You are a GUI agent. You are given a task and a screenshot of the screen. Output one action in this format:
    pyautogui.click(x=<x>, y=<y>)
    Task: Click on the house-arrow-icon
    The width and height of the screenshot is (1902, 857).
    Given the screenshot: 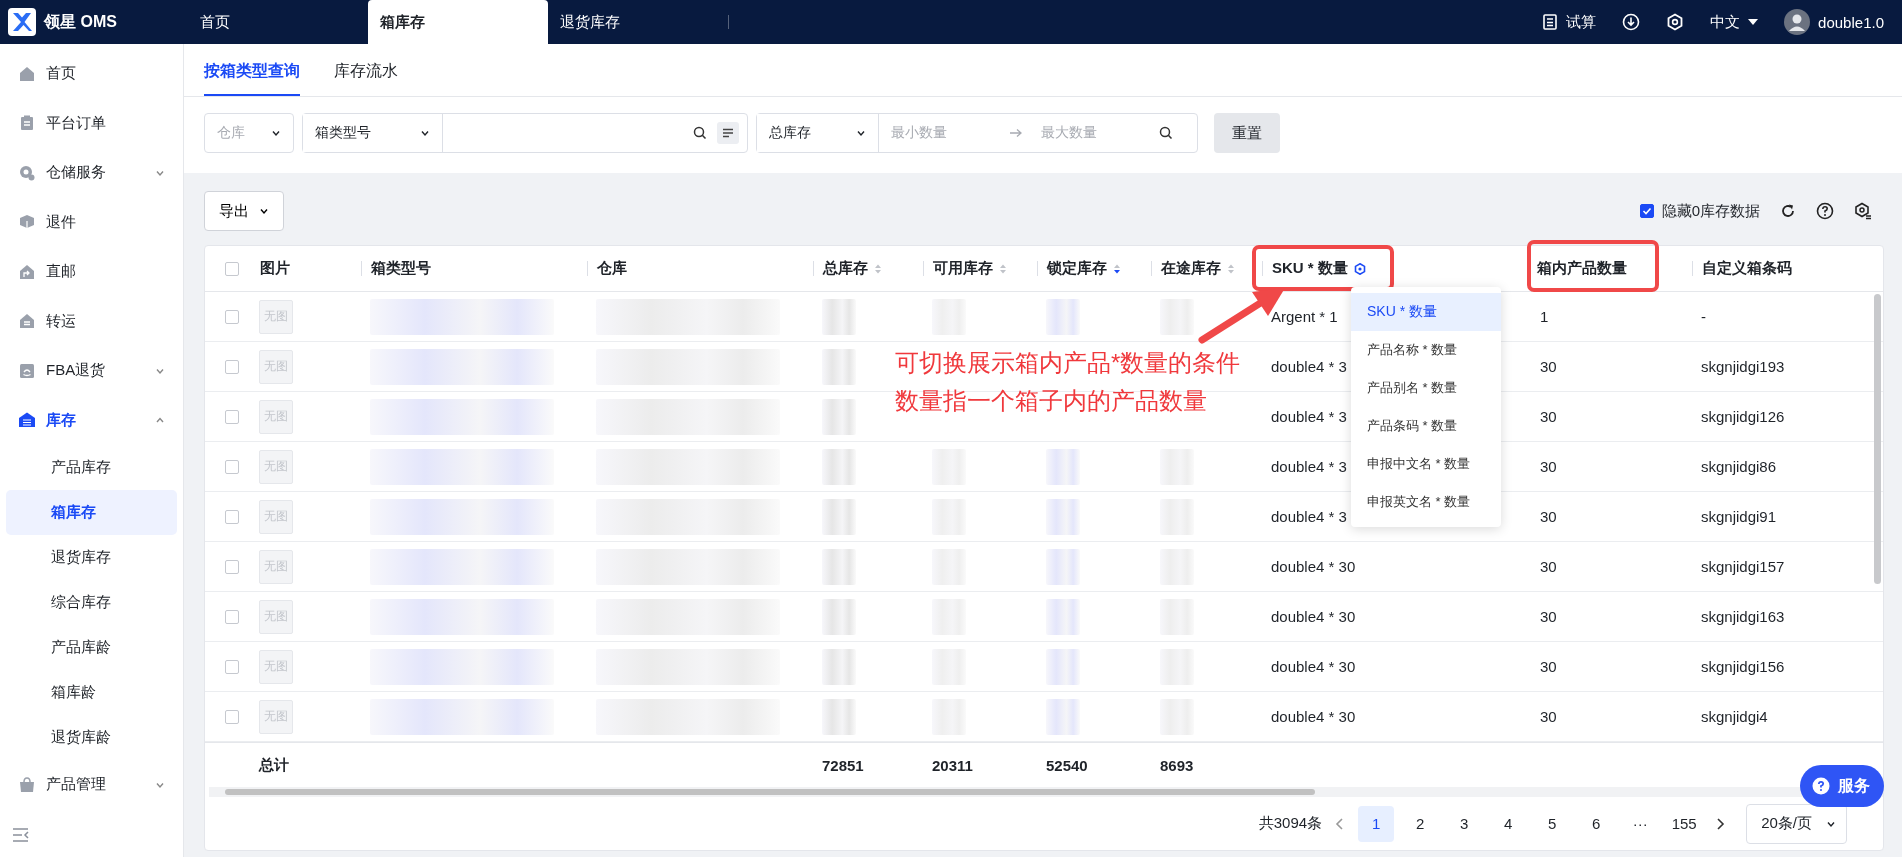 What is the action you would take?
    pyautogui.click(x=27, y=271)
    